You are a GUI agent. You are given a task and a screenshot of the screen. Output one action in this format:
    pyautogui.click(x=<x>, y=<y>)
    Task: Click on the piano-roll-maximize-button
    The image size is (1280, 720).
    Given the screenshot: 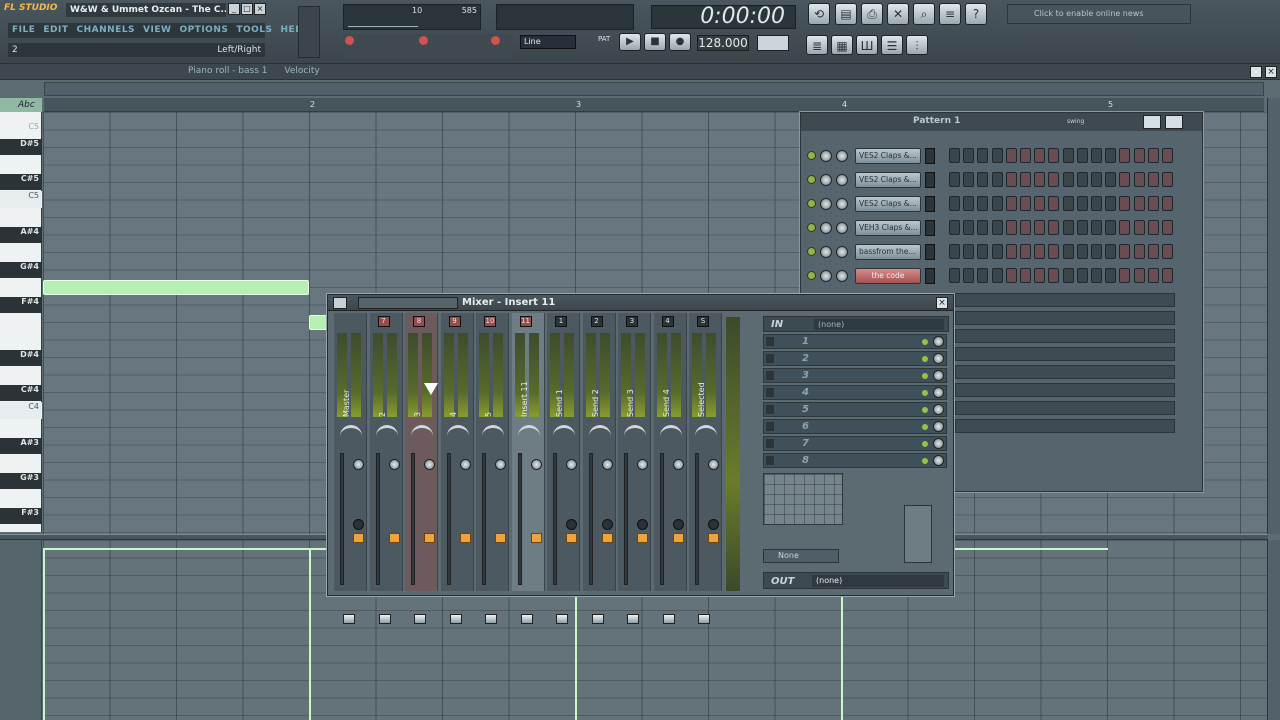 What is the action you would take?
    pyautogui.click(x=1256, y=72)
    